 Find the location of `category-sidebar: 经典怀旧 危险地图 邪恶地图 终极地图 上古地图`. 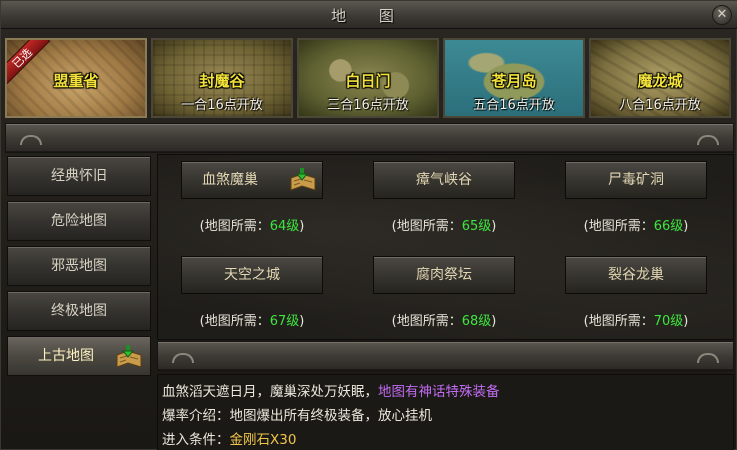

category-sidebar: 经典怀旧 危险地图 邪恶地图 终极地图 上古地图 is located at coordinates (80, 268).